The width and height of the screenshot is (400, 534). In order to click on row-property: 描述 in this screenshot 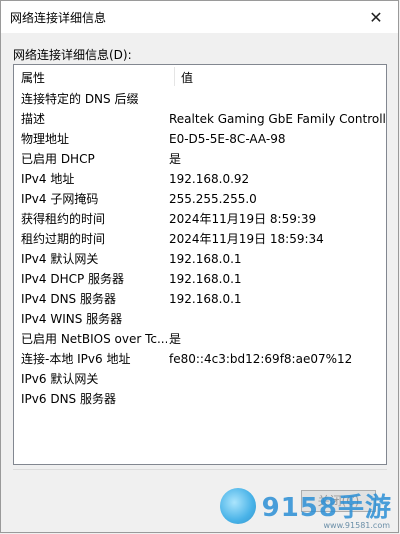, I will do `click(33, 119)`.